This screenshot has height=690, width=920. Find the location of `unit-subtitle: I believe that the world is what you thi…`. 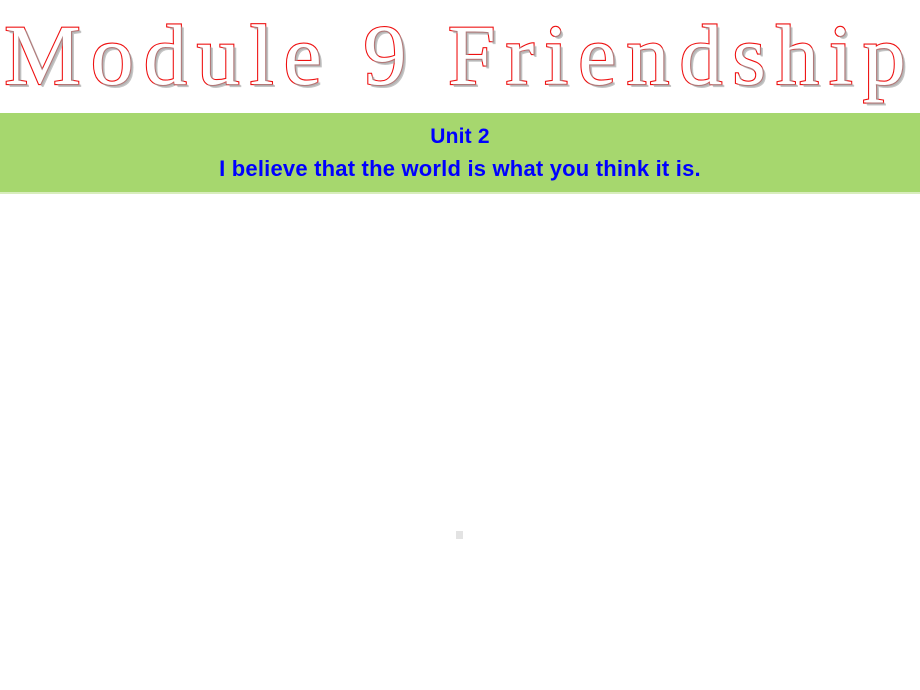

unit-subtitle: I believe that the world is what you thi… is located at coordinates (460, 168).